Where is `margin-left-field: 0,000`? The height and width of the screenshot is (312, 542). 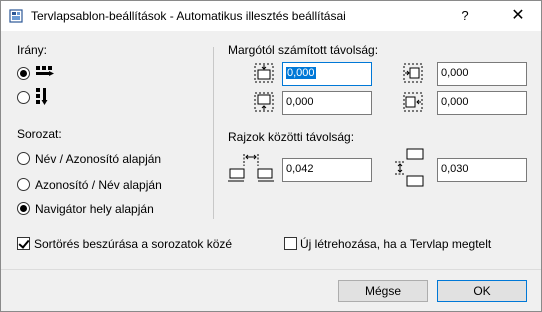 margin-left-field: 0,000 is located at coordinates (482, 103).